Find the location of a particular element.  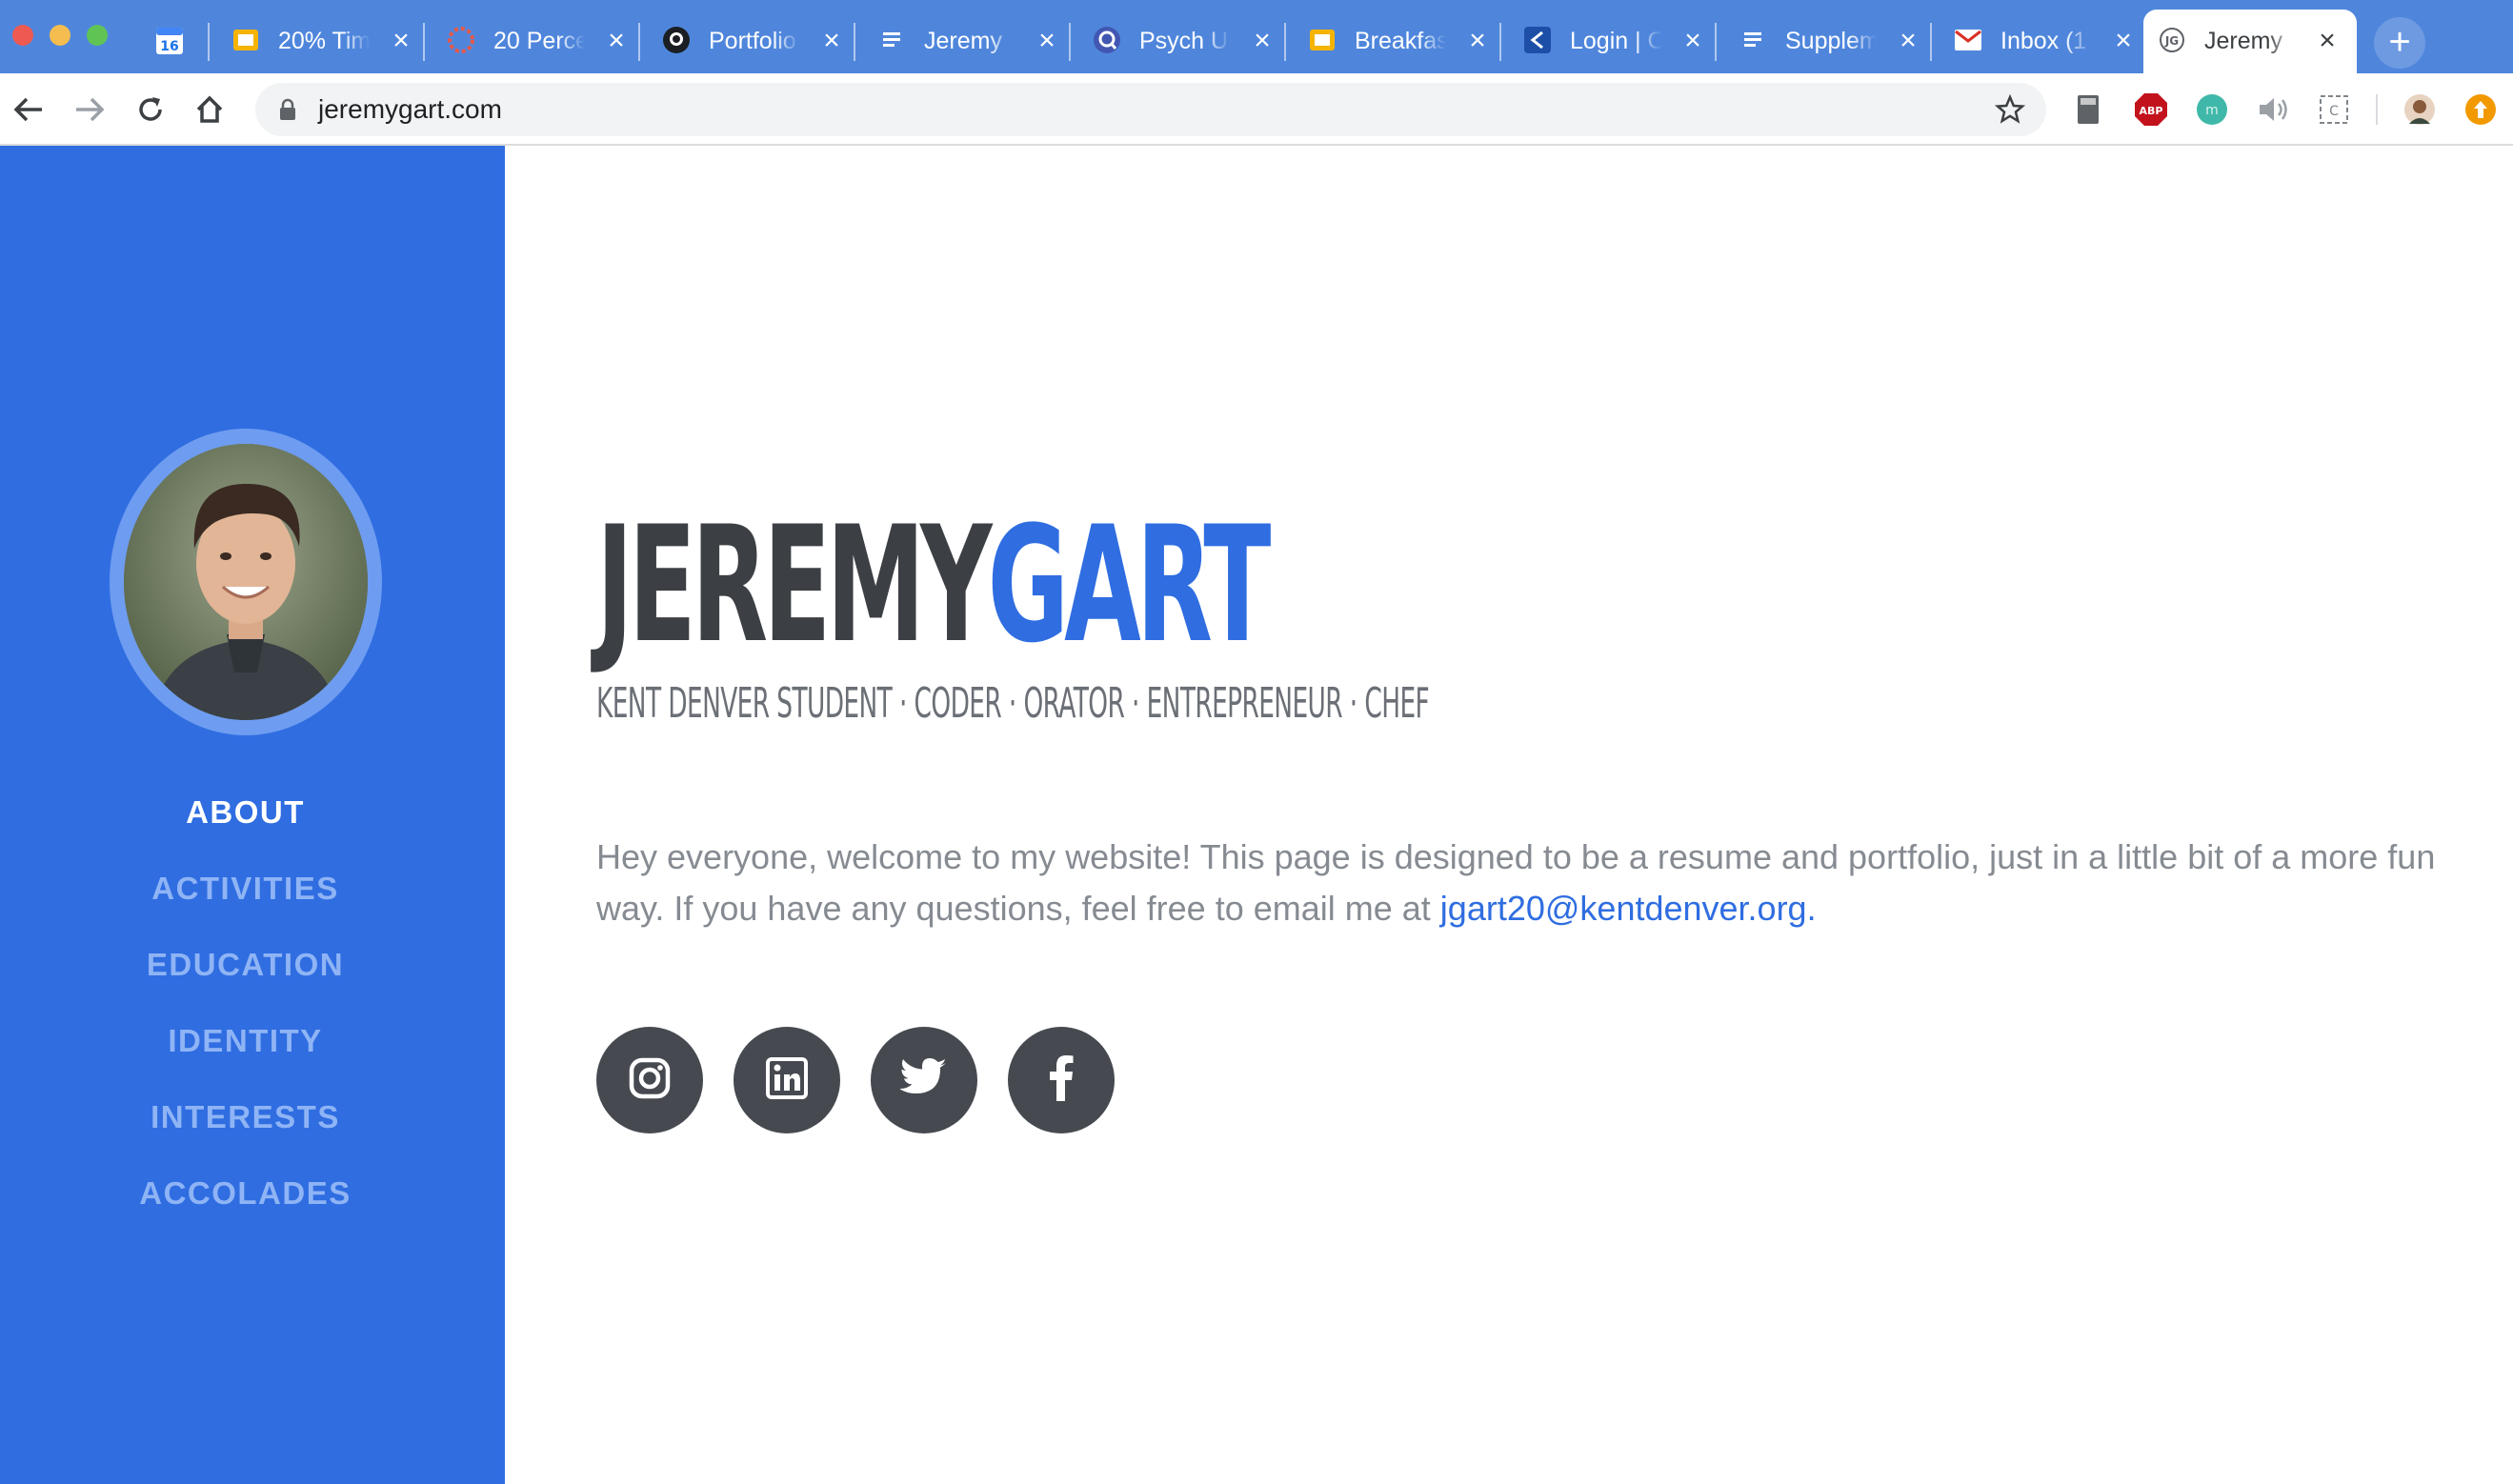

svg-text: C is located at coordinates (2334, 111).